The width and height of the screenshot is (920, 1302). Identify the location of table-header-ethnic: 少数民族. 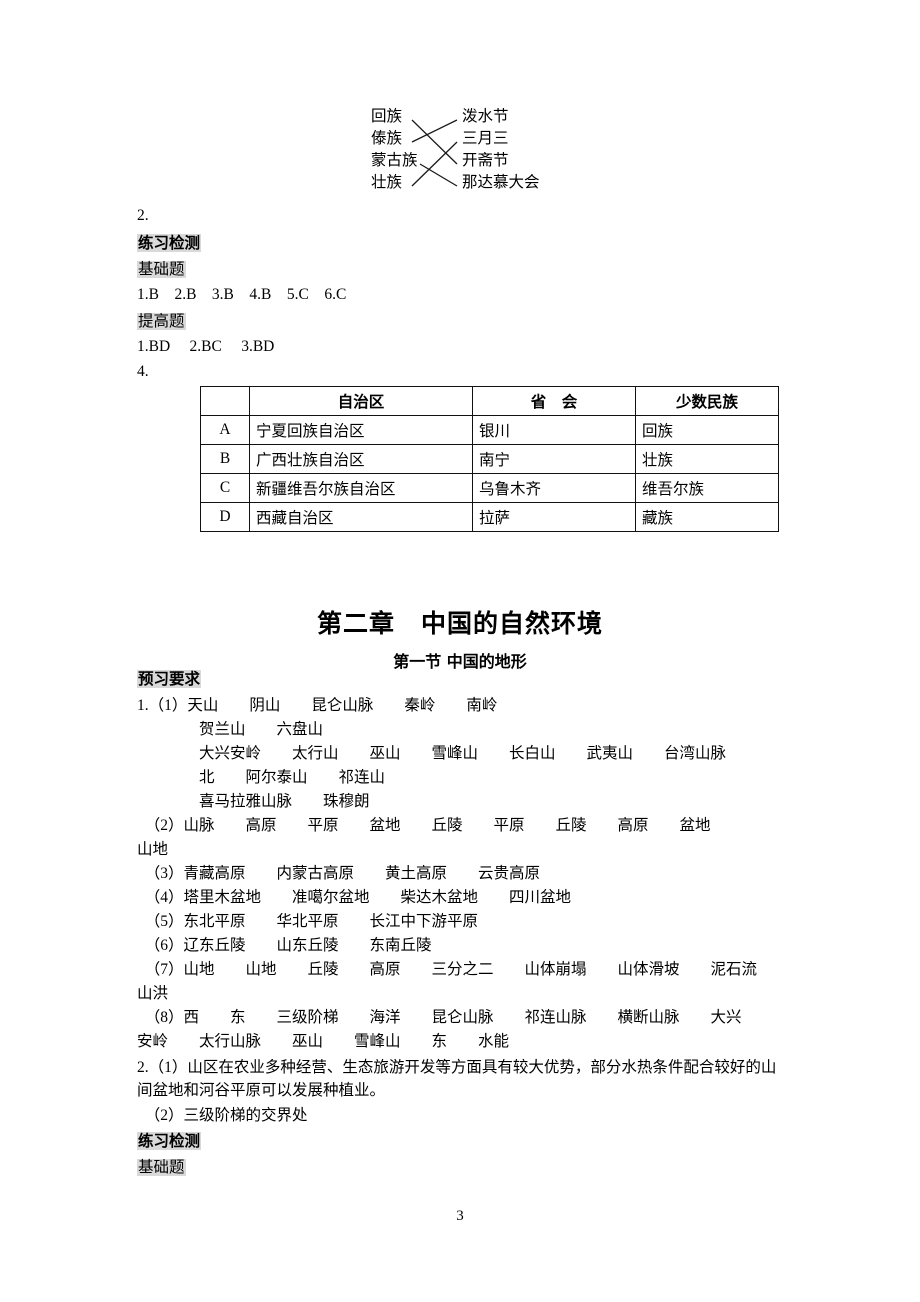
(707, 401).